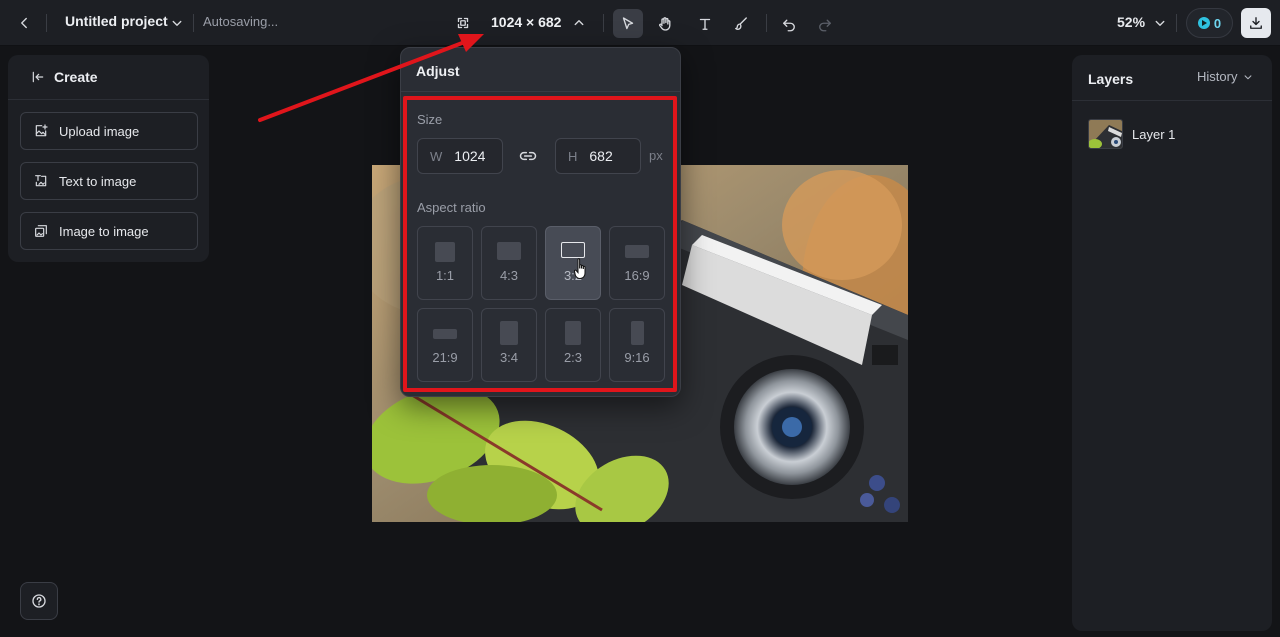 The height and width of the screenshot is (637, 1280). I want to click on help-icon, so click(39, 601).